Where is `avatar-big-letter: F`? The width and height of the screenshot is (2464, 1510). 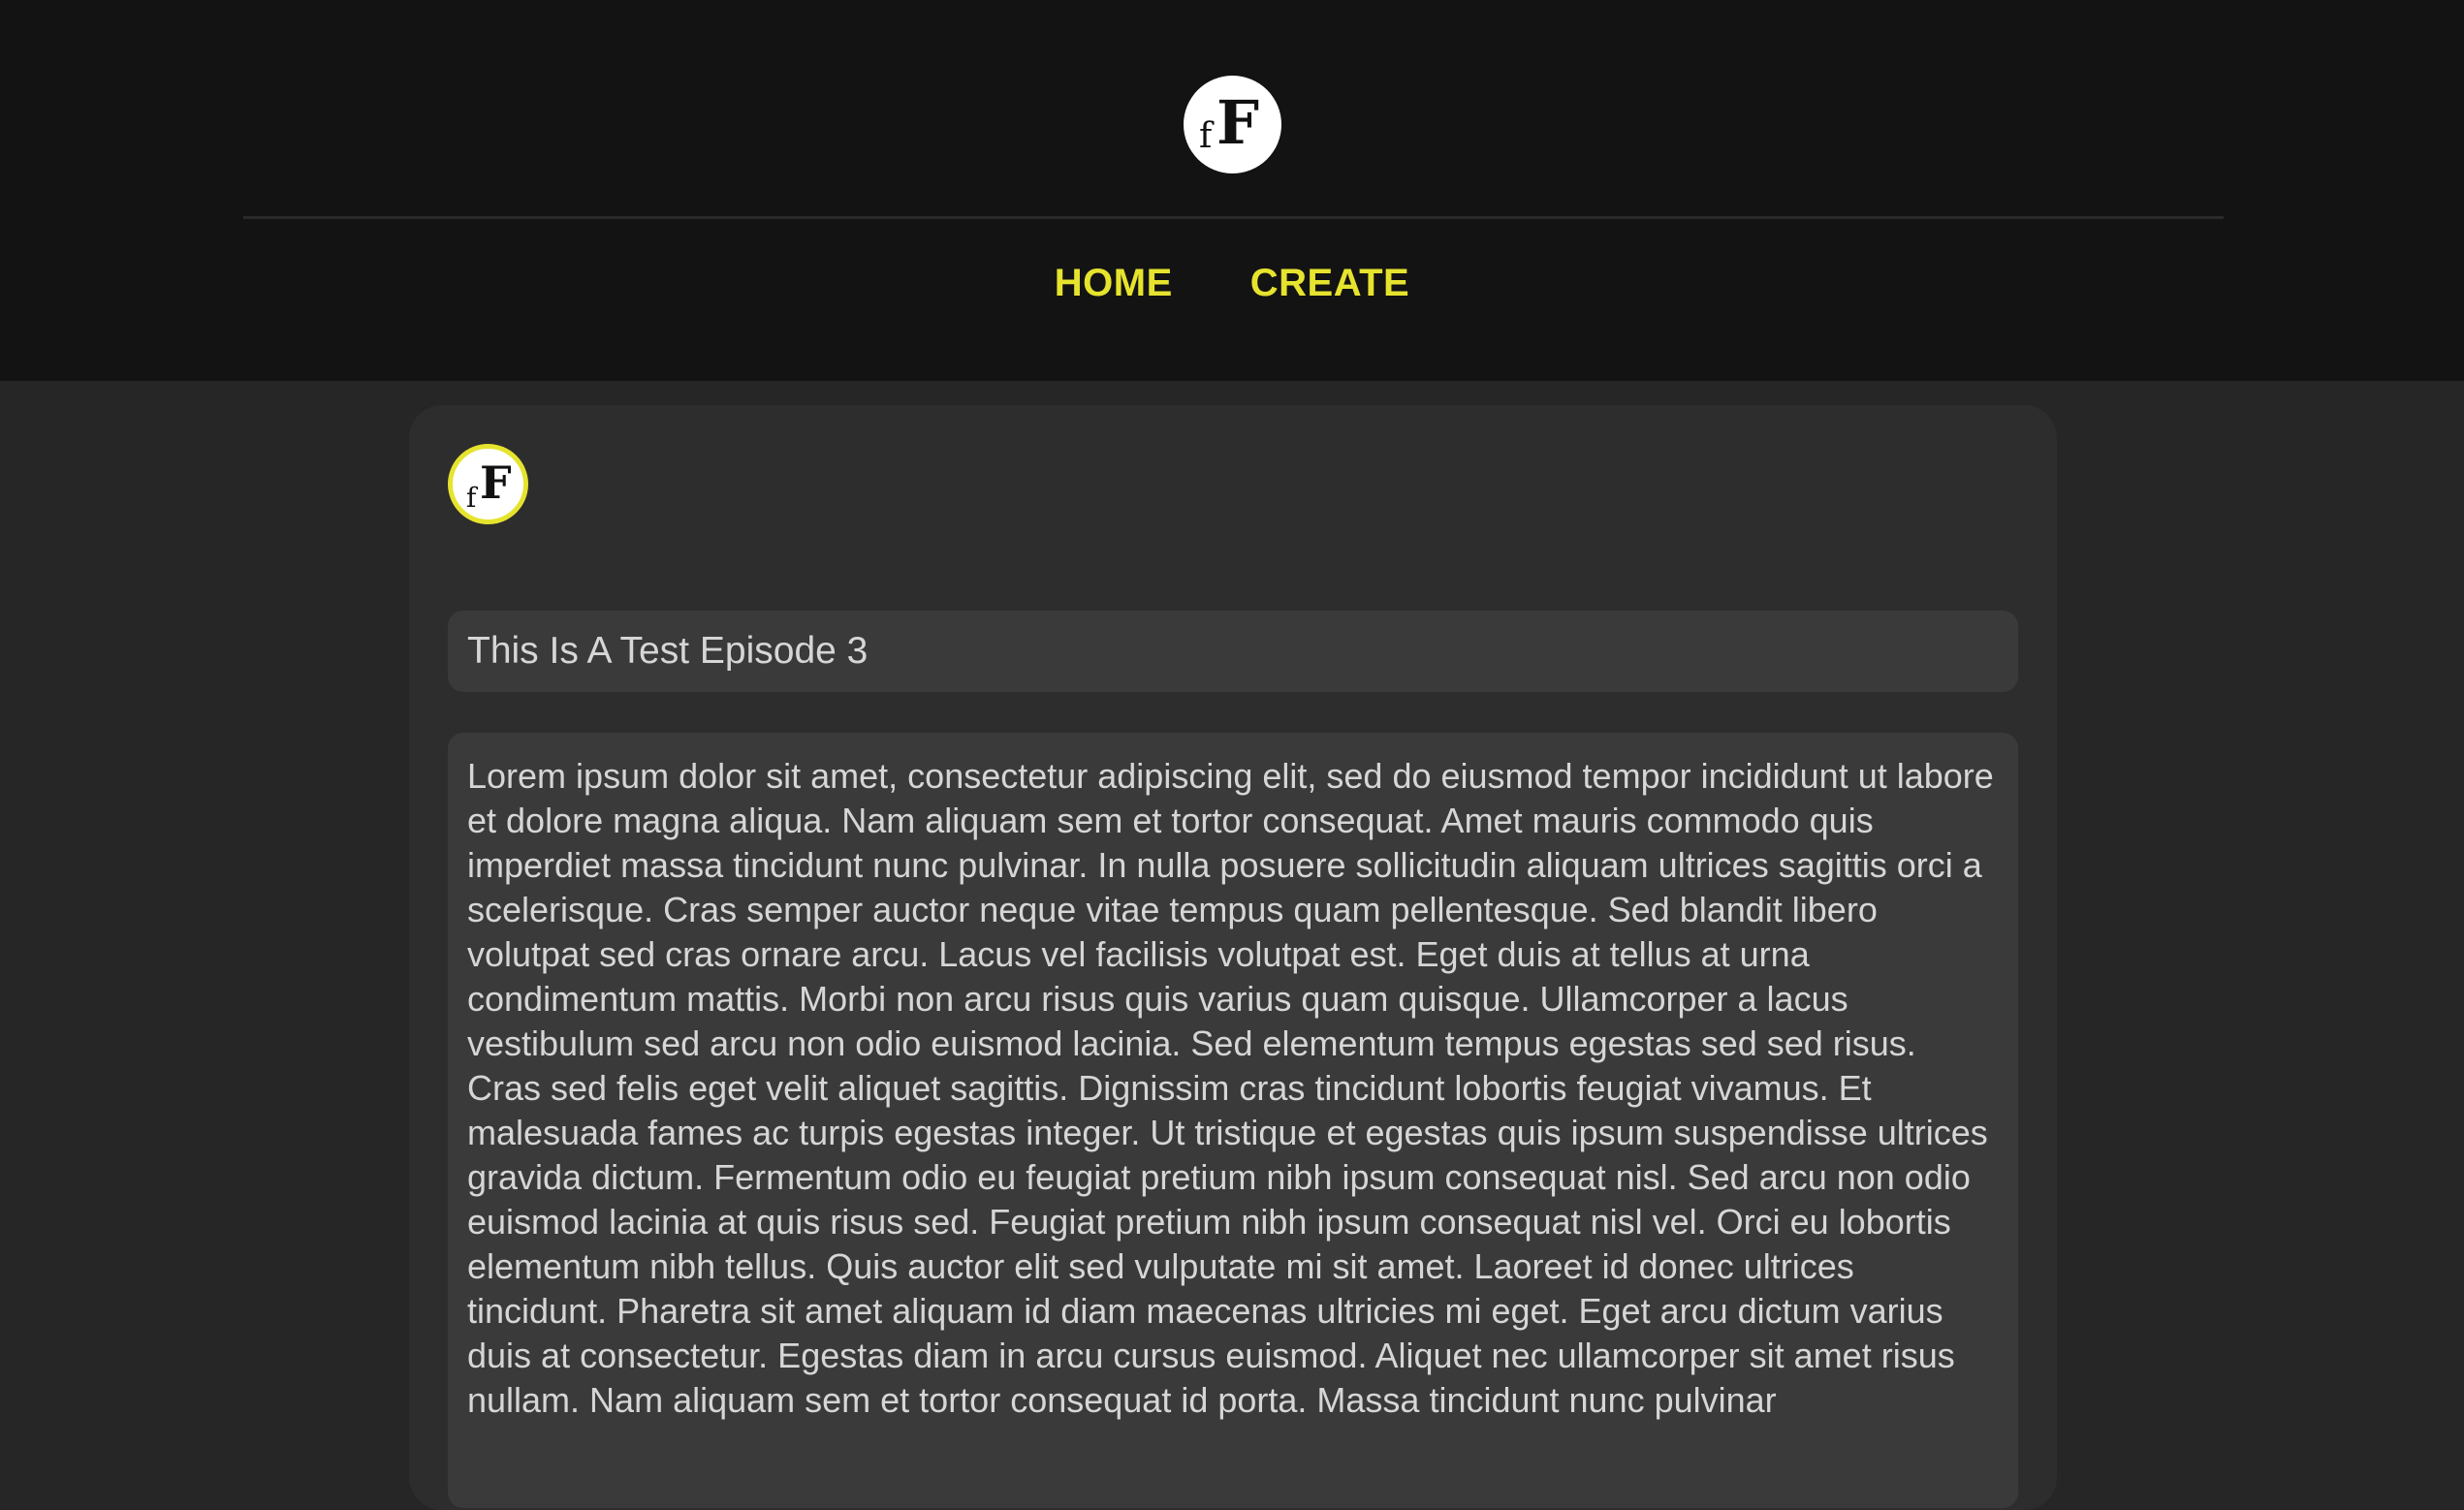 avatar-big-letter: F is located at coordinates (496, 482).